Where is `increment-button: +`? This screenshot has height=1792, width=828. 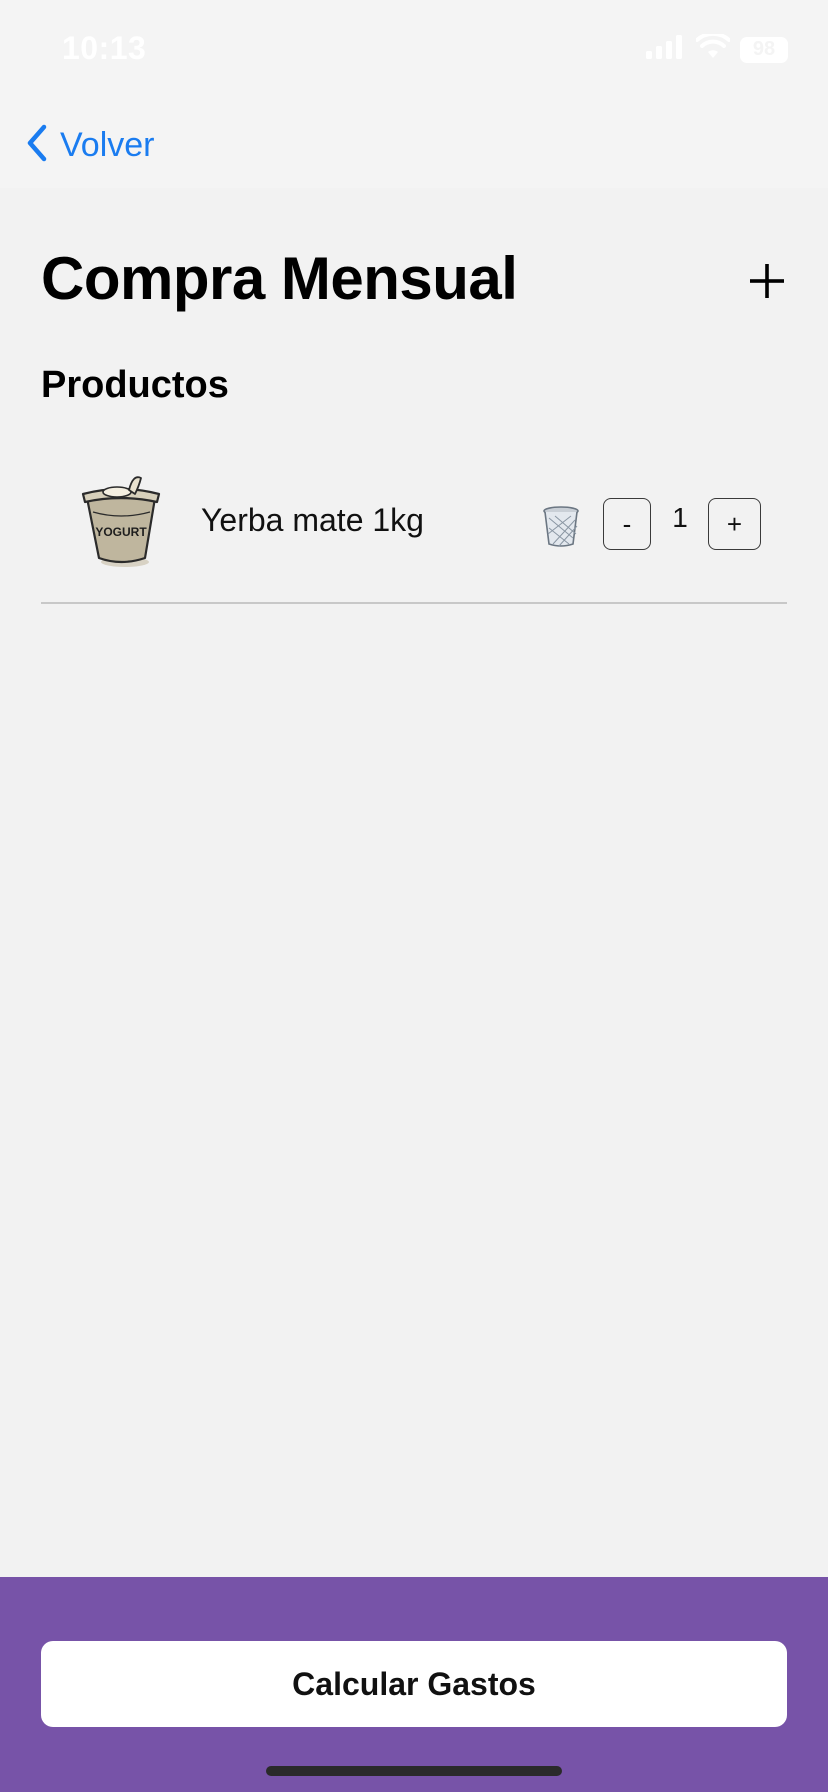 increment-button: + is located at coordinates (734, 524).